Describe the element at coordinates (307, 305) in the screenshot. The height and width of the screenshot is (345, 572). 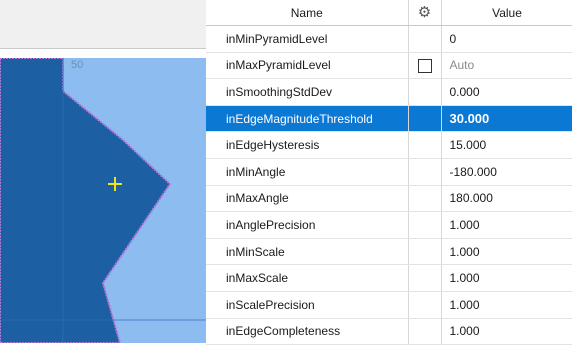
I see `property-name: inScalePrecision` at that location.